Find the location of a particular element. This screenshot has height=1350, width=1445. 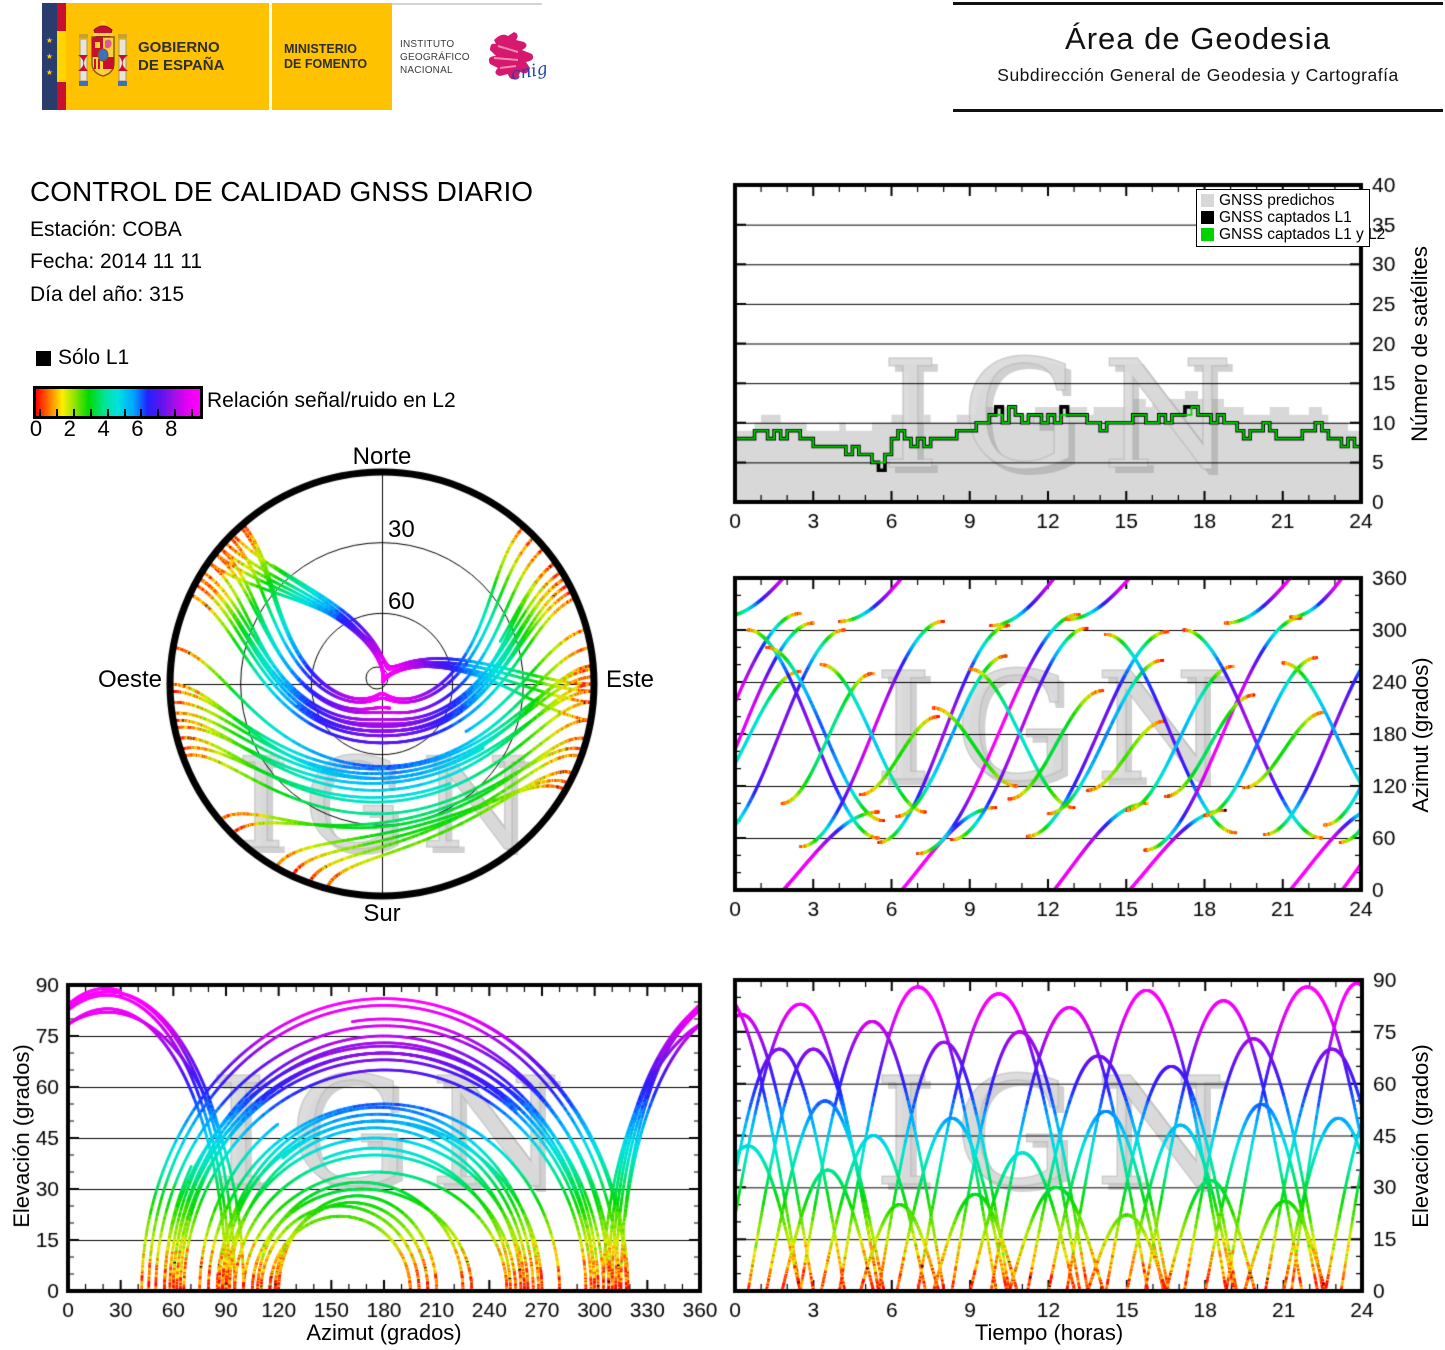

legend-row-captados-l1l2: GNSS captados L1 y L2 is located at coordinates (1293, 234).